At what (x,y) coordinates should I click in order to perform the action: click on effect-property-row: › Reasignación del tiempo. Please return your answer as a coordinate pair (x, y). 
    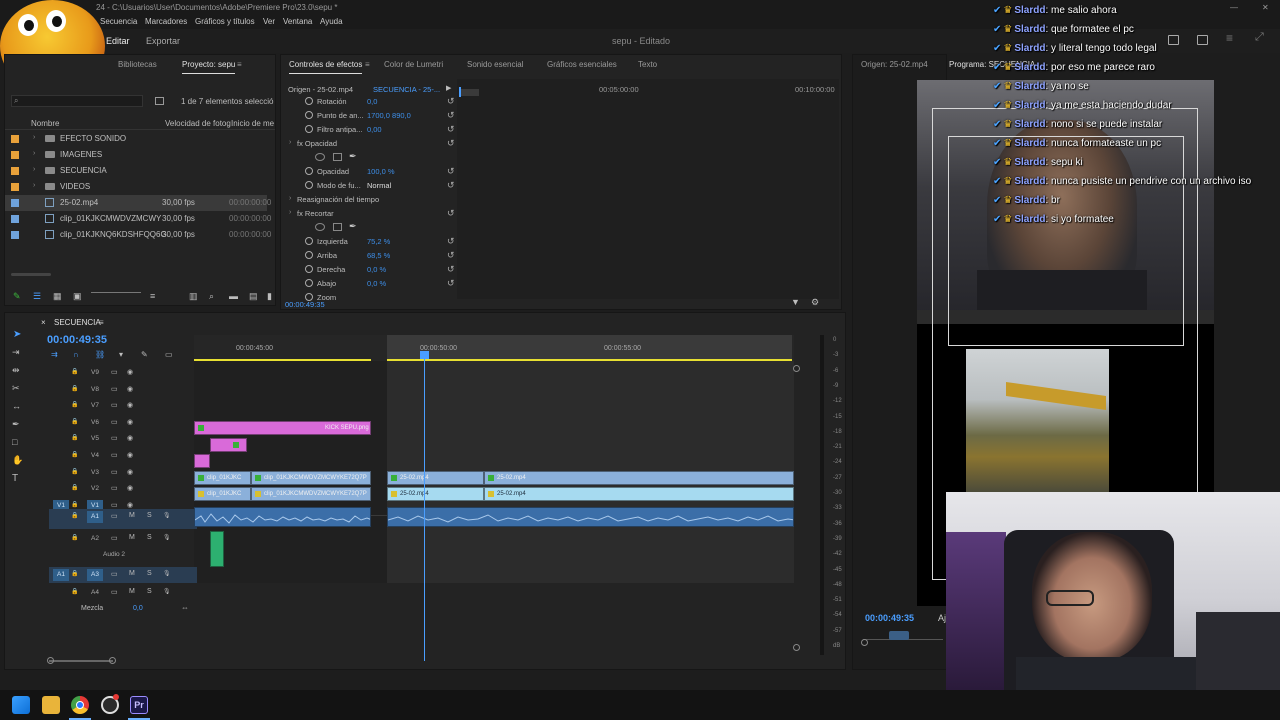
    Looking at the image, I should click on (369, 200).